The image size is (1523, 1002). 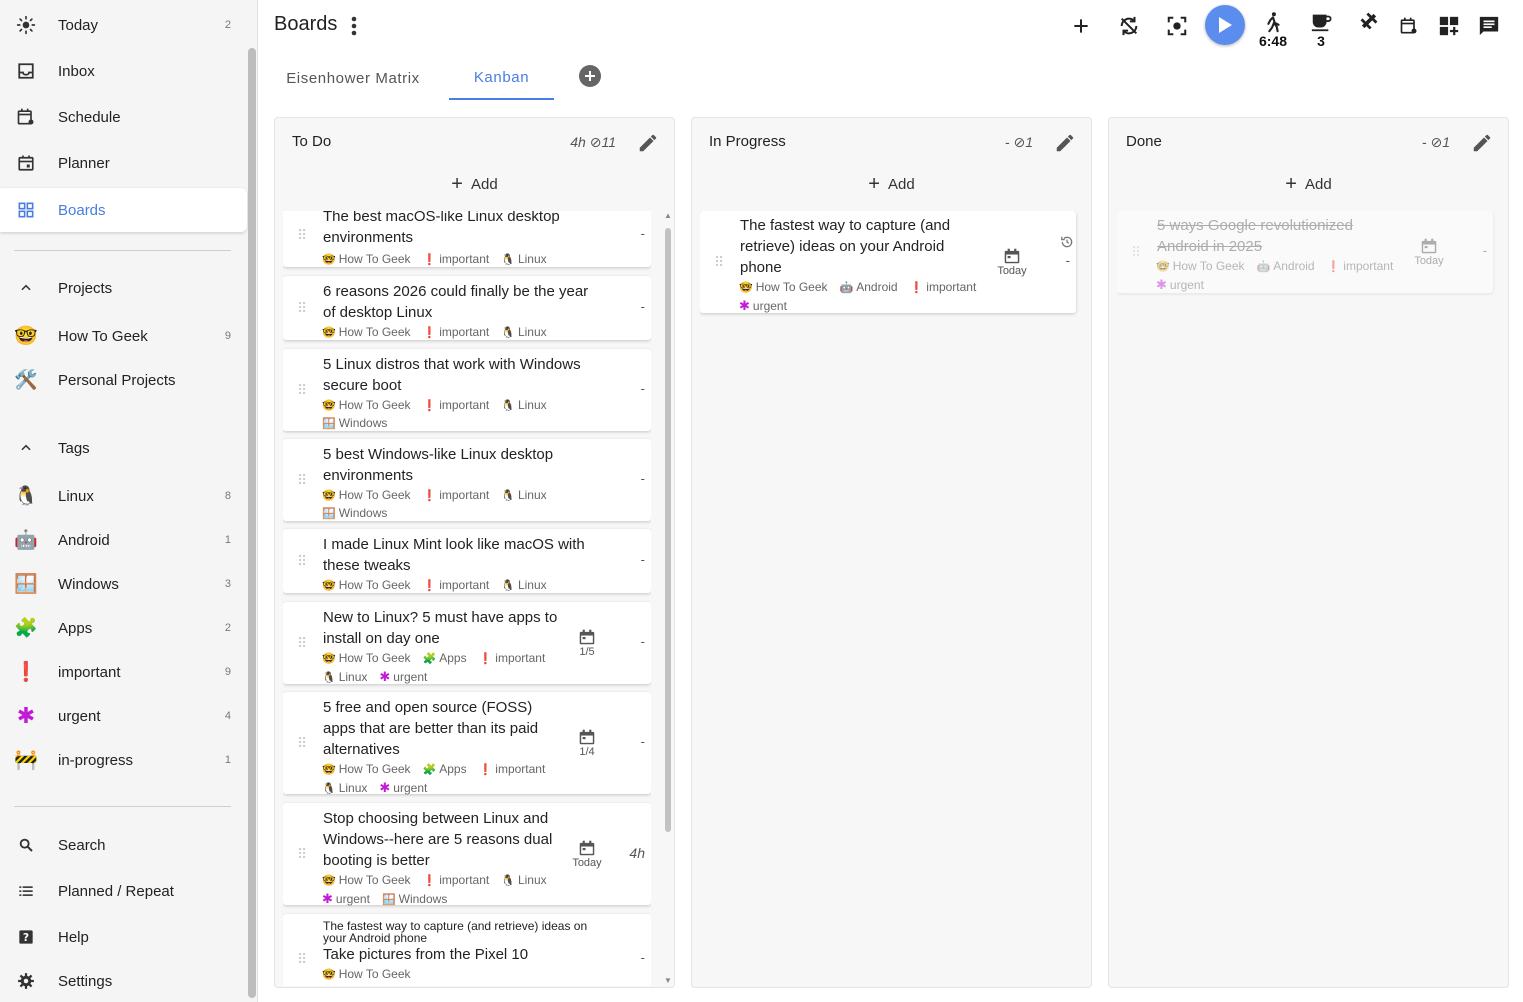 I want to click on nav-boards: Boards, so click(x=123, y=210).